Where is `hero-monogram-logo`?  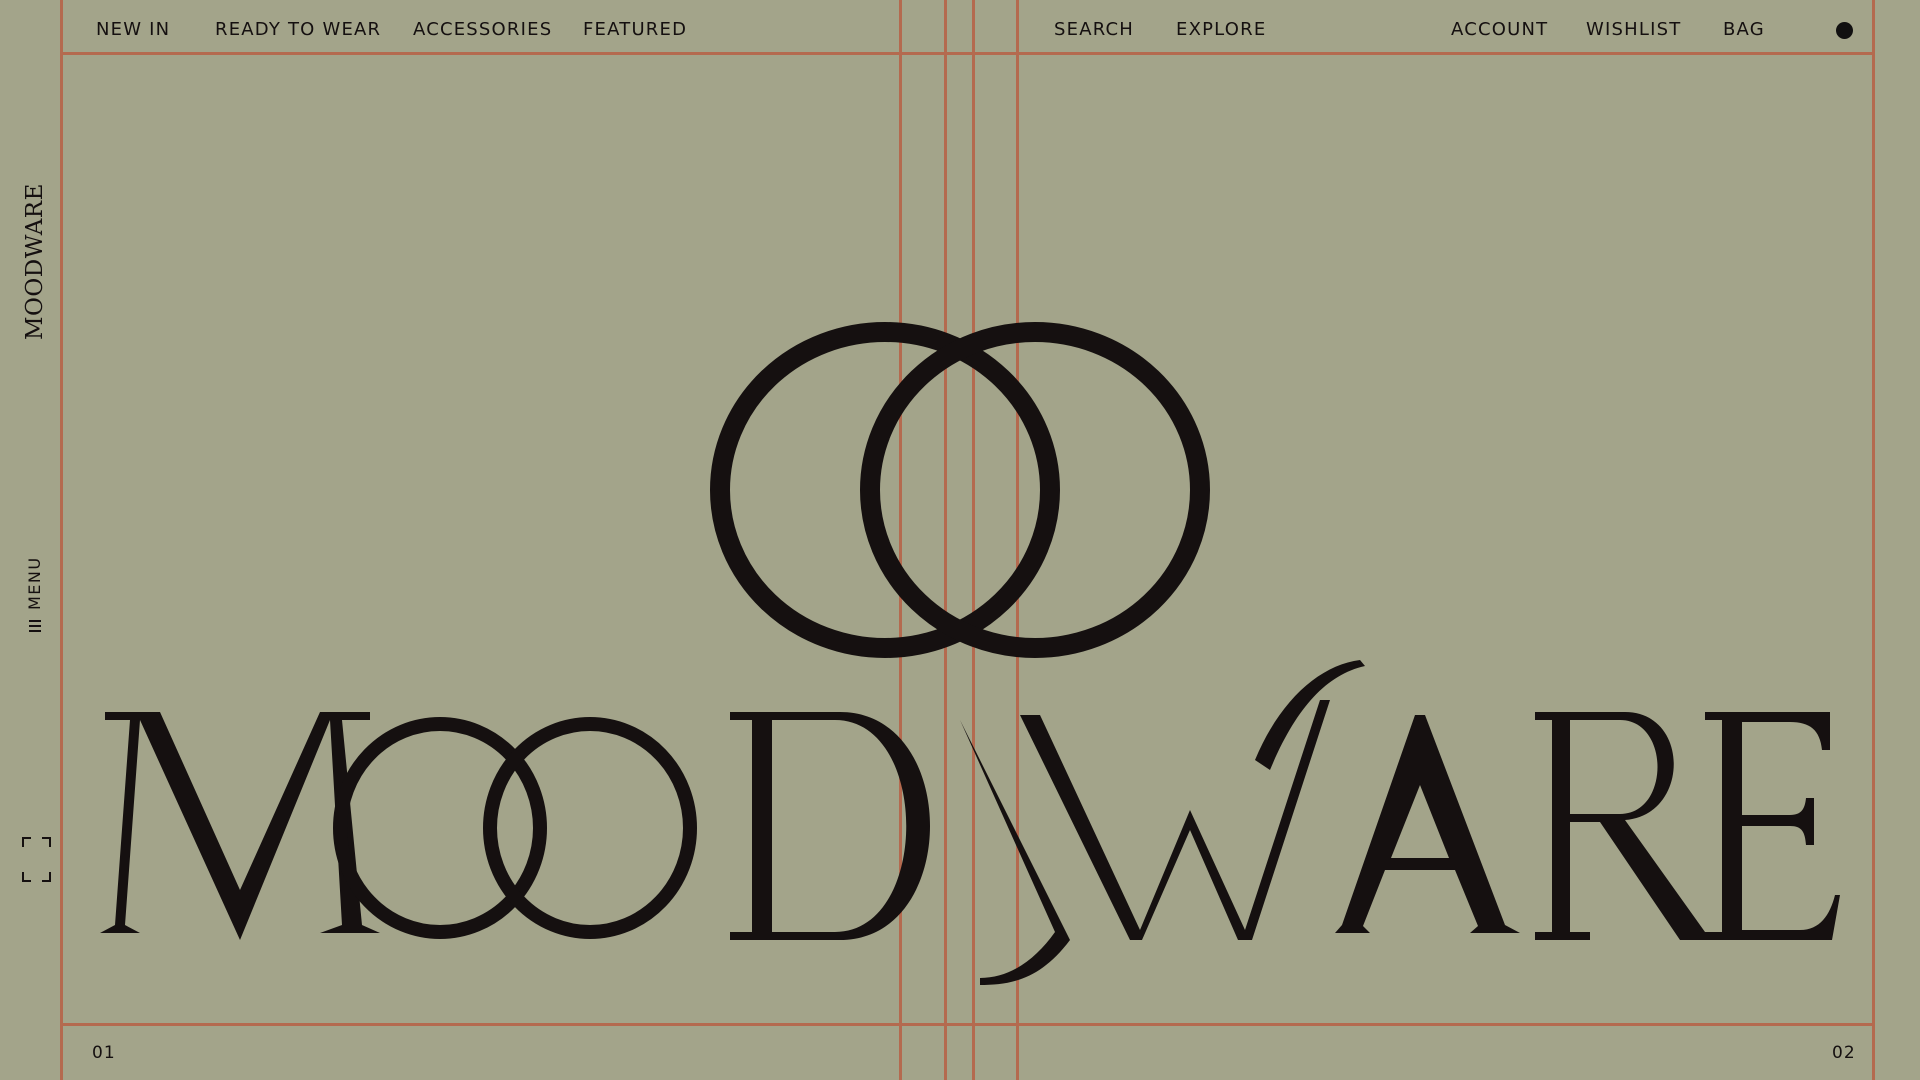
hero-monogram-logo is located at coordinates (960, 490).